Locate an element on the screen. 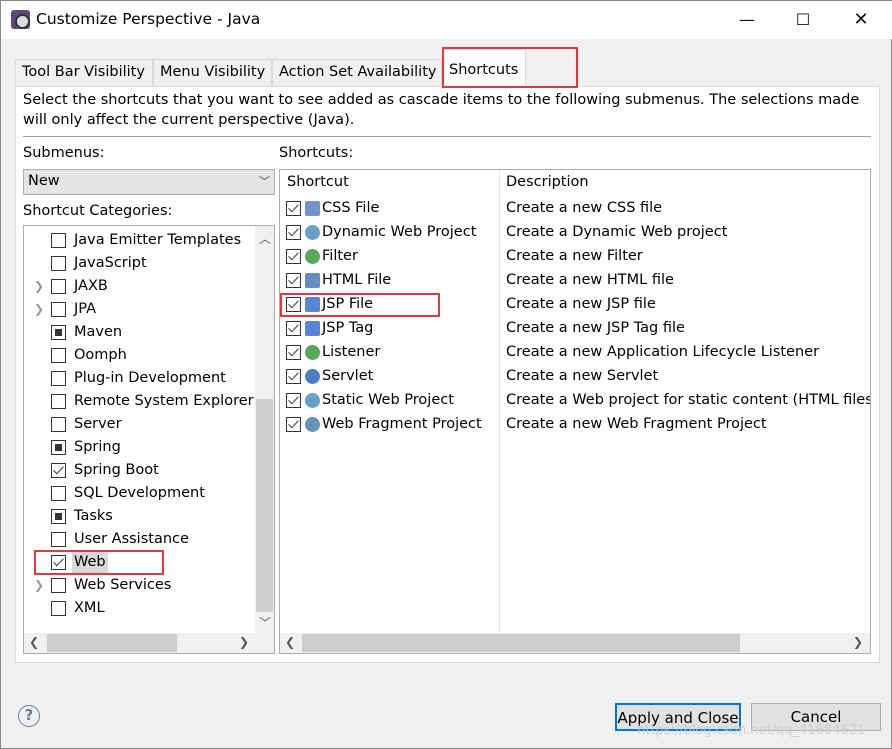  tree-item-label: JavaScript is located at coordinates (110, 263).